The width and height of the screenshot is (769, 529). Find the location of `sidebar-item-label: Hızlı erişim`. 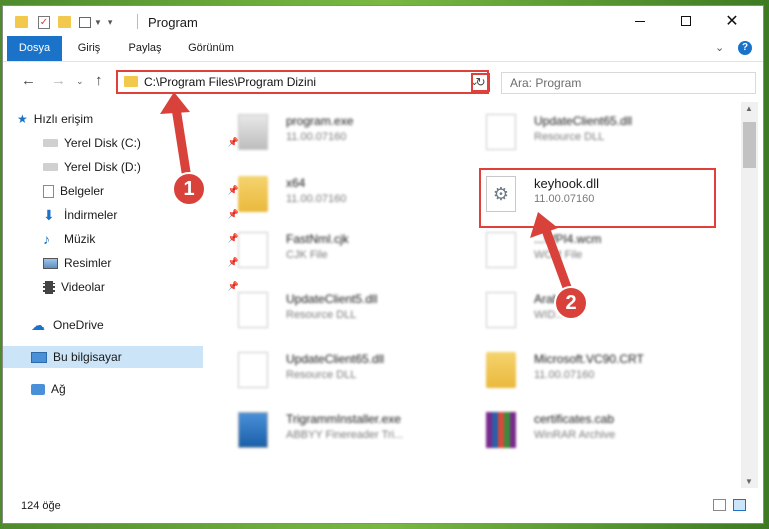

sidebar-item-label: Hızlı erişim is located at coordinates (63, 119).